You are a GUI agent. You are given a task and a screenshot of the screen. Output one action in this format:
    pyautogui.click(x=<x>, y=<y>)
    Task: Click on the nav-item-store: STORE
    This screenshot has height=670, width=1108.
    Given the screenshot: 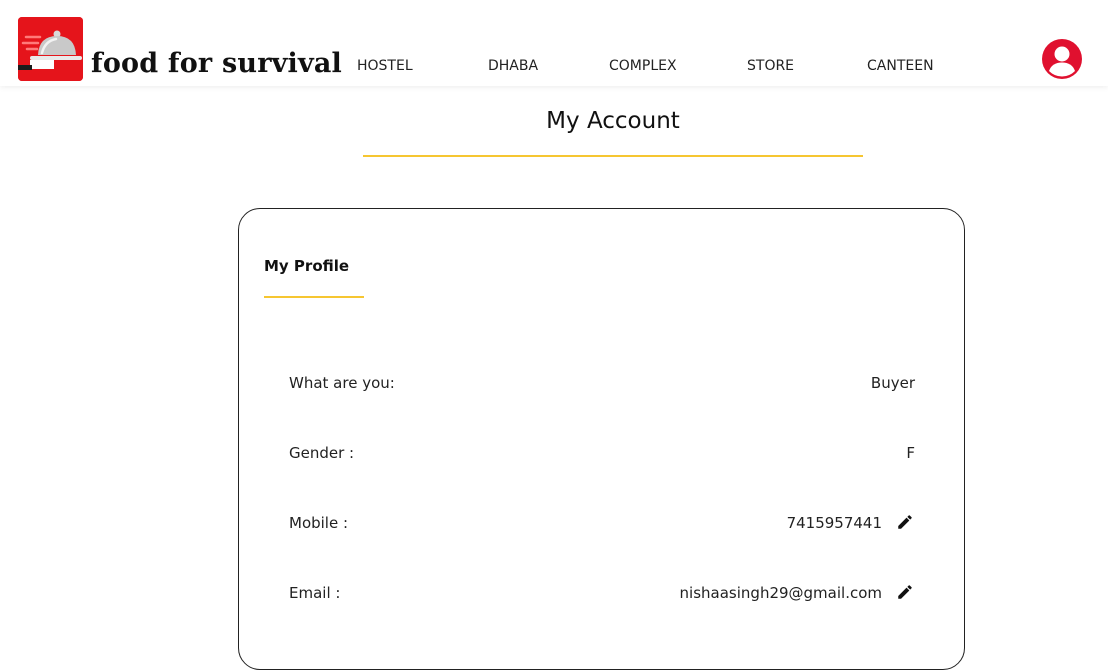 What is the action you would take?
    pyautogui.click(x=770, y=66)
    